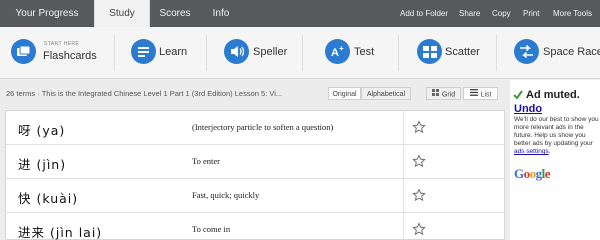 The image size is (600, 240). Describe the element at coordinates (60, 232) in the screenshot. I see `term-text: 进来 (jìn lai)` at that location.